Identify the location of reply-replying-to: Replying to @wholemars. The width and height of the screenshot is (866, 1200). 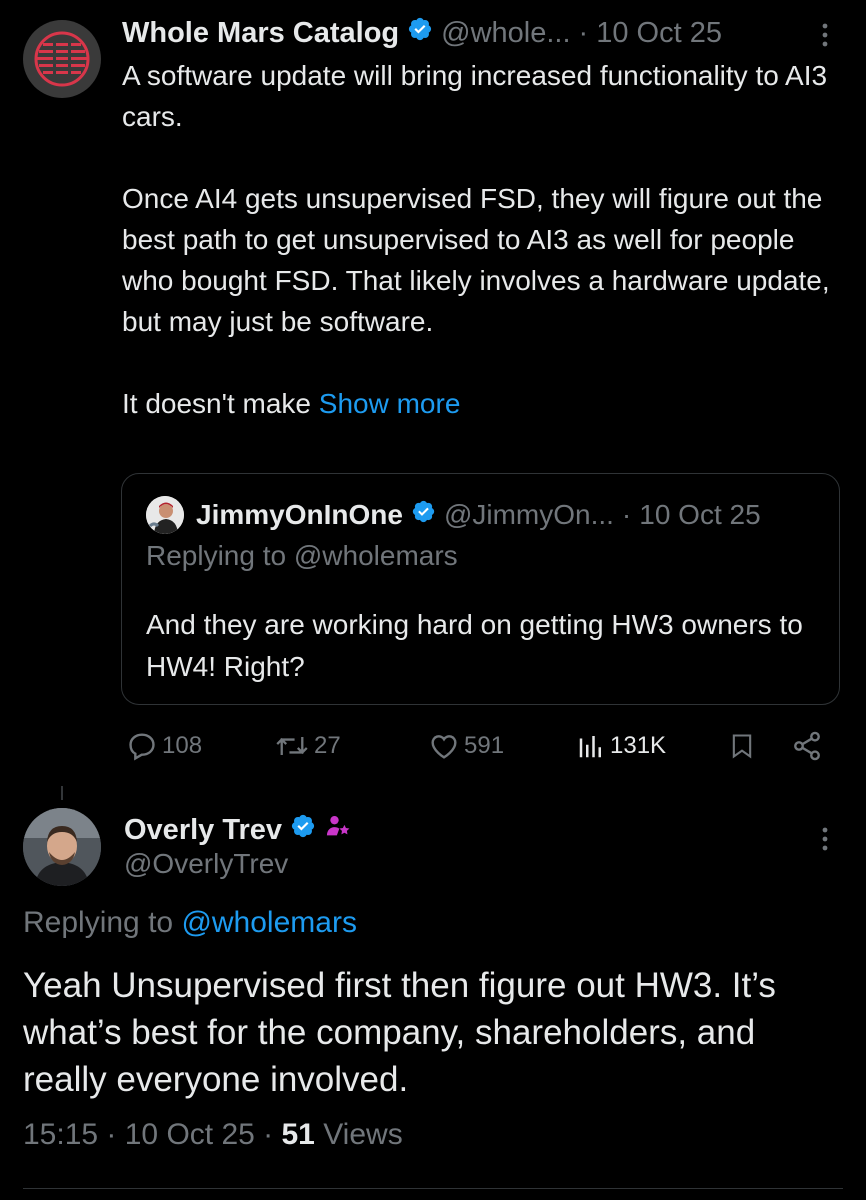
(190, 923).